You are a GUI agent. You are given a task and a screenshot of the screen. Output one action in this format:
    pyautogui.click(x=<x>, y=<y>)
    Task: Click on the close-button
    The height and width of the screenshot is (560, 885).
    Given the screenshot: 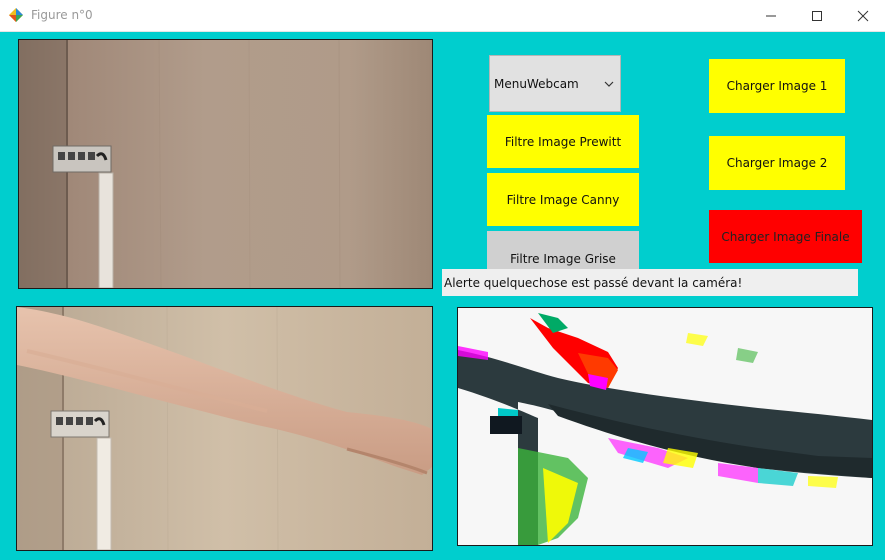 What is the action you would take?
    pyautogui.click(x=862, y=15)
    